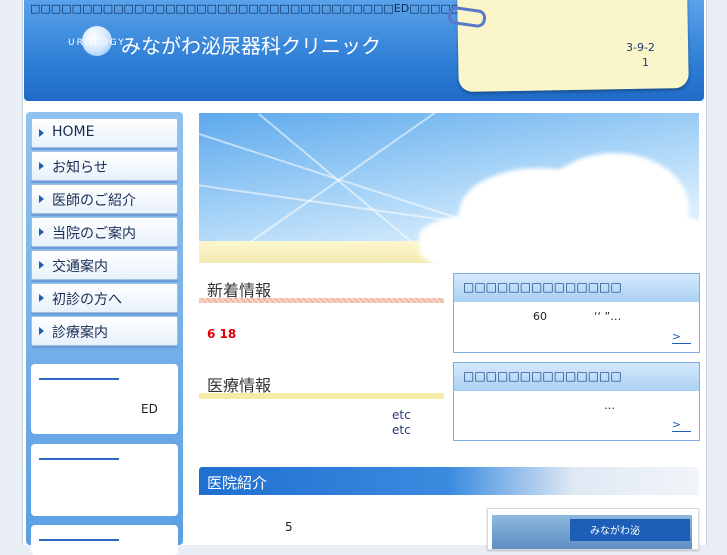  Describe the element at coordinates (640, 47) in the screenshot. I see `address-line-1: 3-9-2` at that location.